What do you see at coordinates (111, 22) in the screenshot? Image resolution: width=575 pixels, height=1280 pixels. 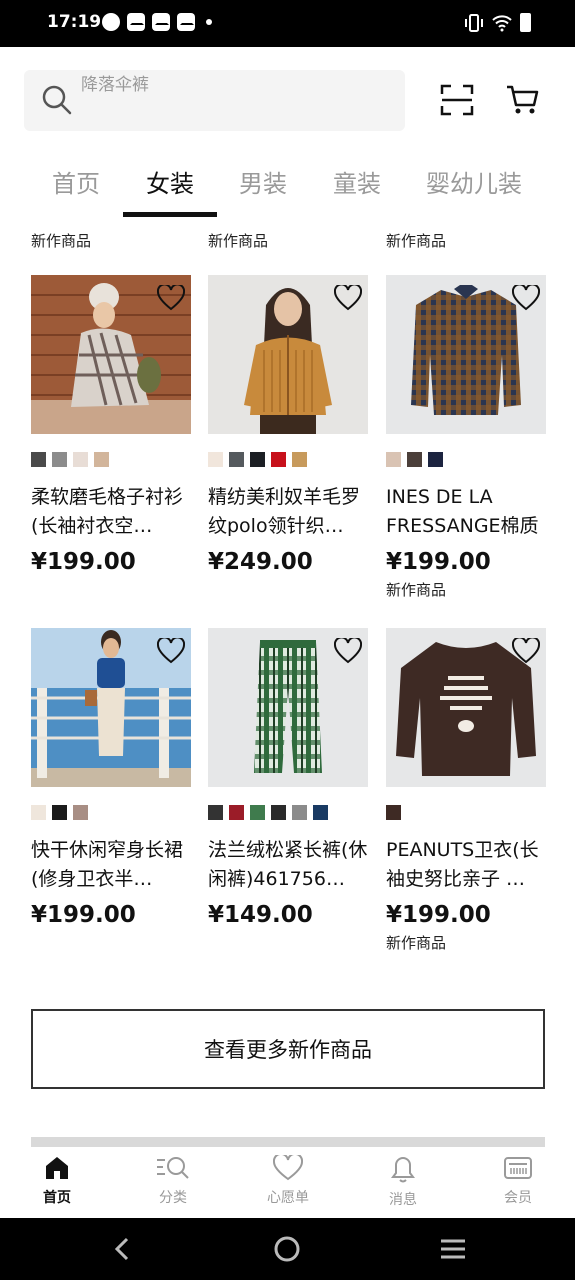 I see `app-notification-icon` at bounding box center [111, 22].